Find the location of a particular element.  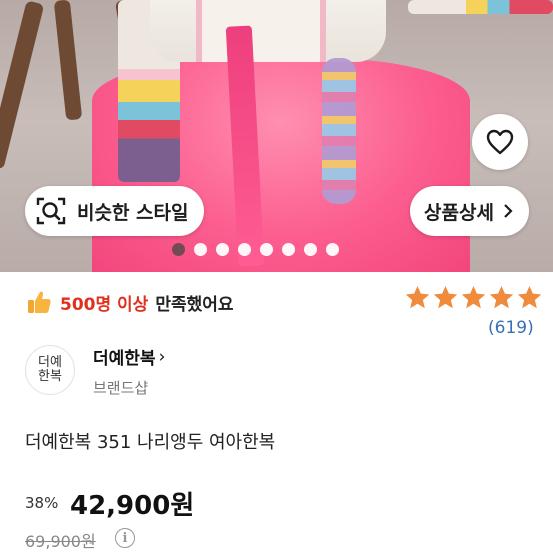

product-title: 더예한복 351 나리앵두 여아한복 is located at coordinates (150, 442).